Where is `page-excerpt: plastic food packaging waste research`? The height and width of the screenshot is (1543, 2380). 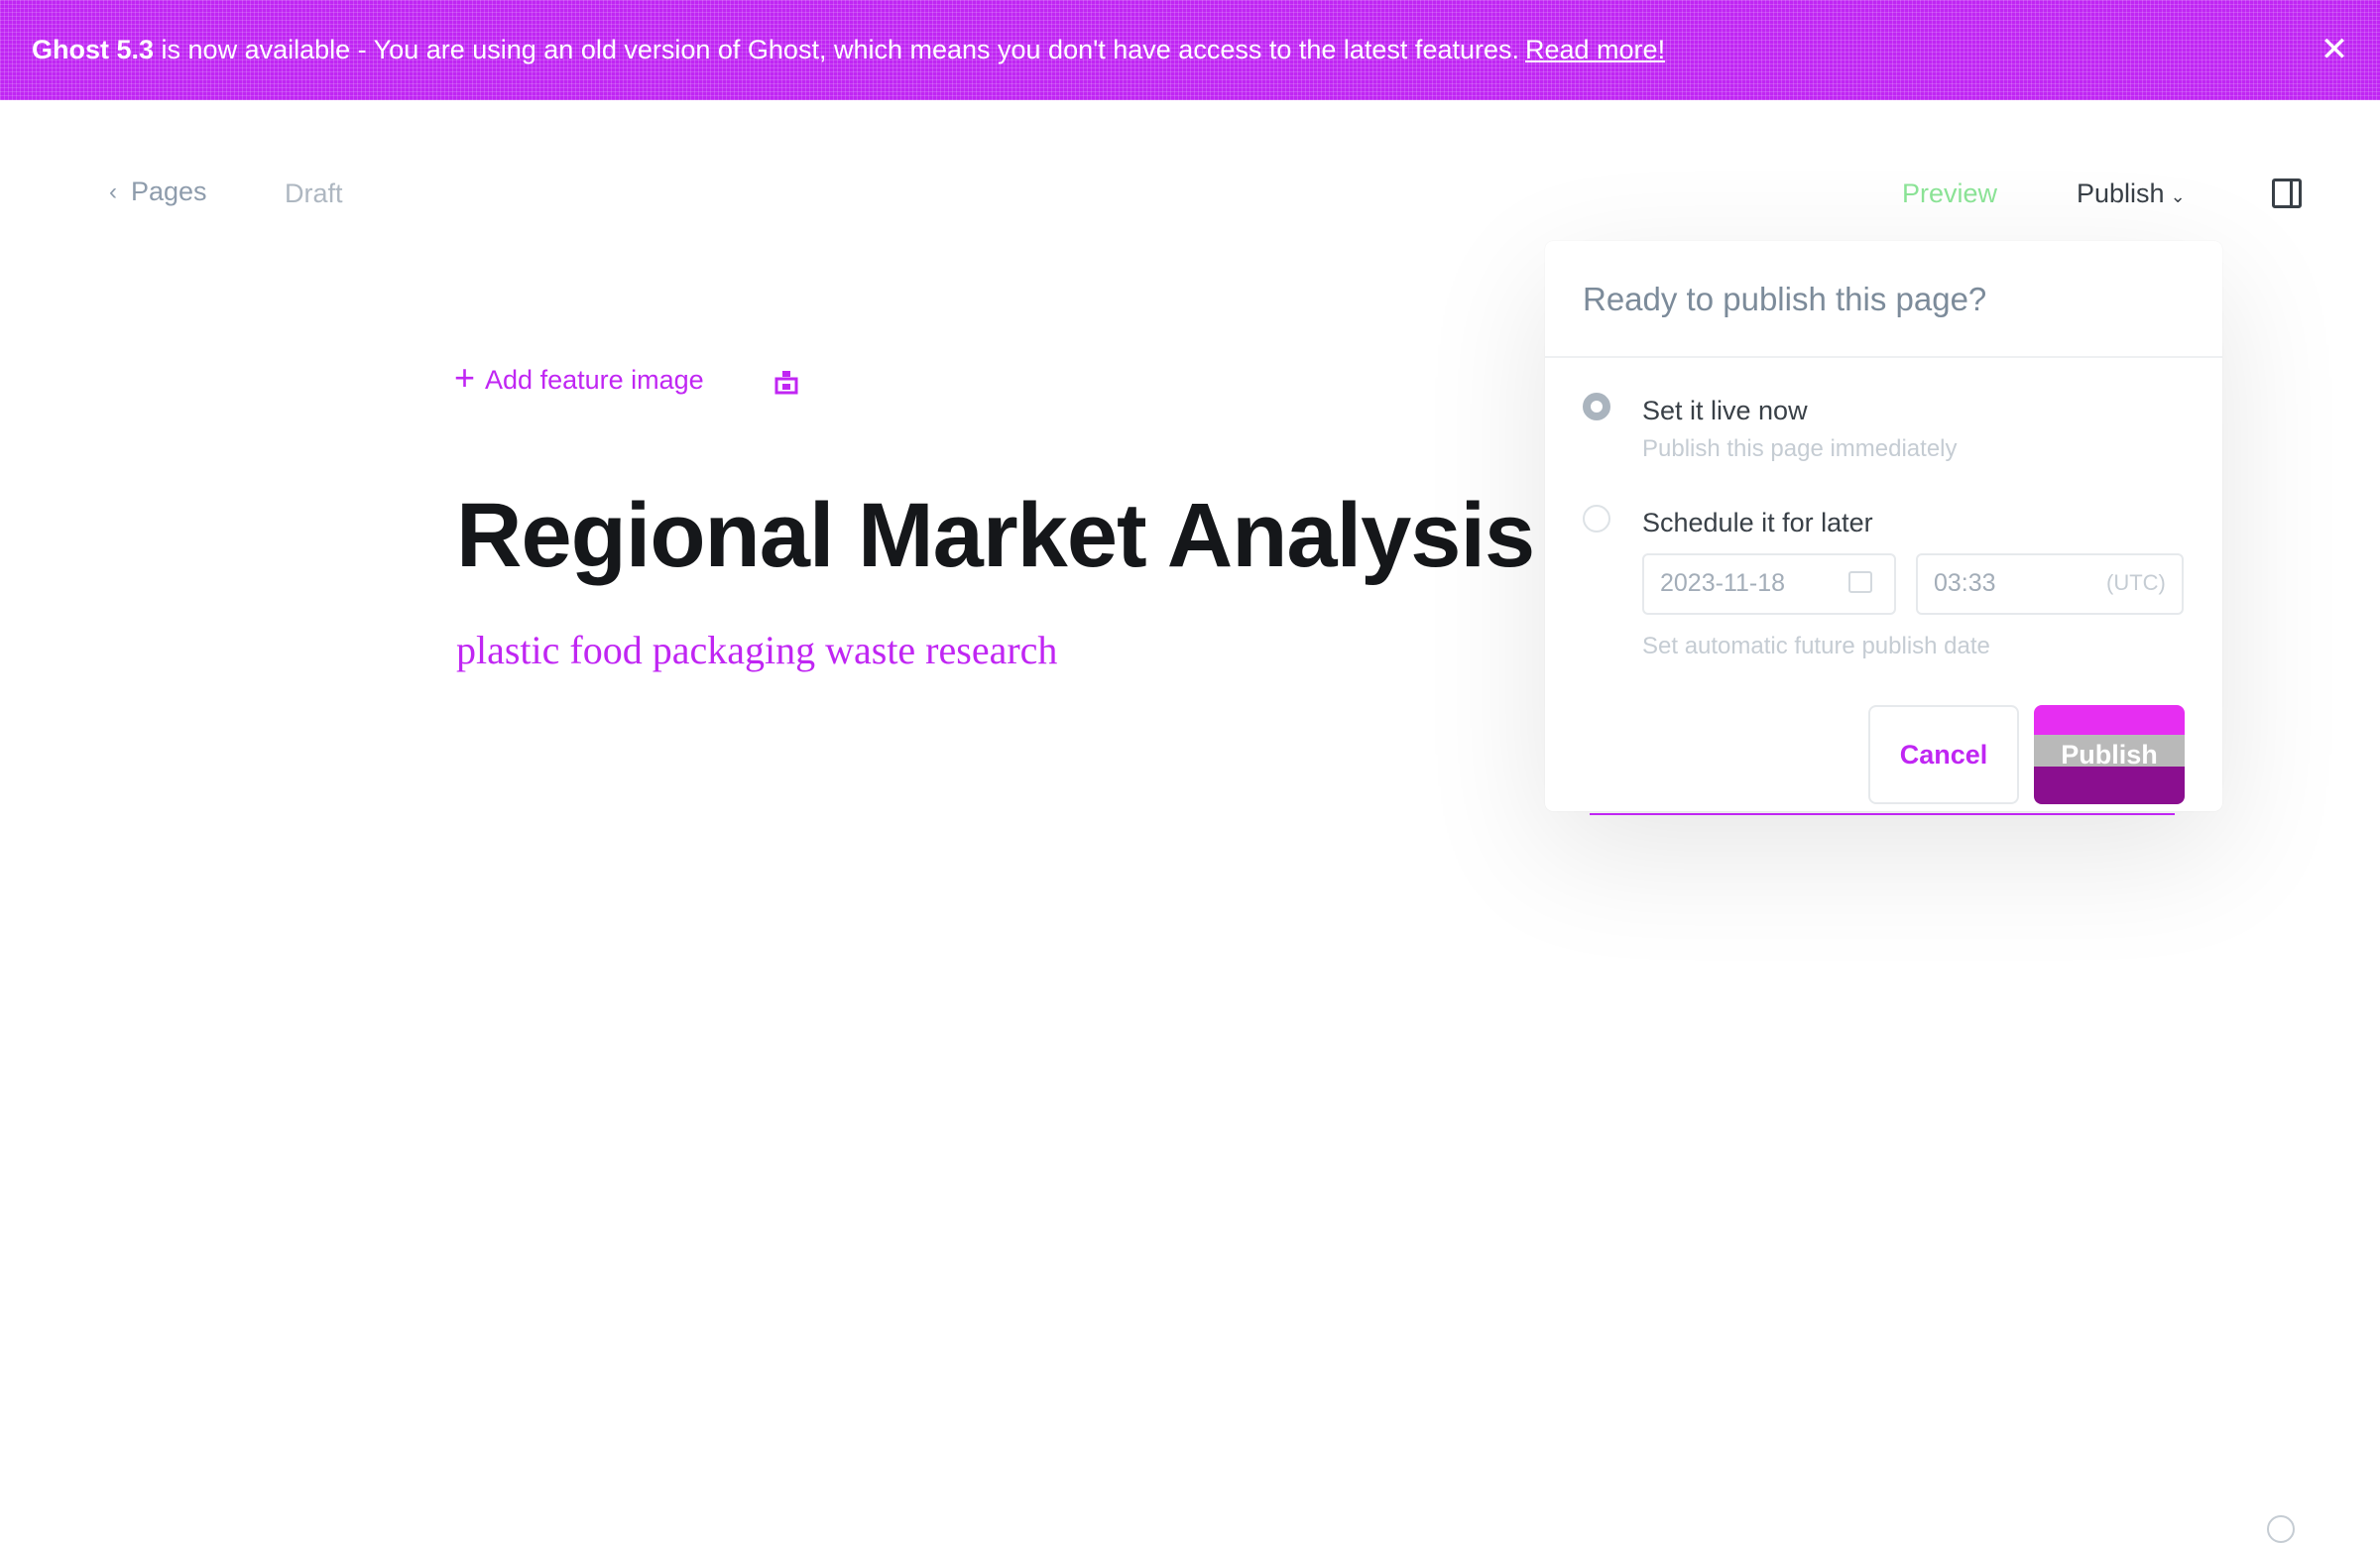
page-excerpt: plastic food packaging waste research is located at coordinates (756, 650).